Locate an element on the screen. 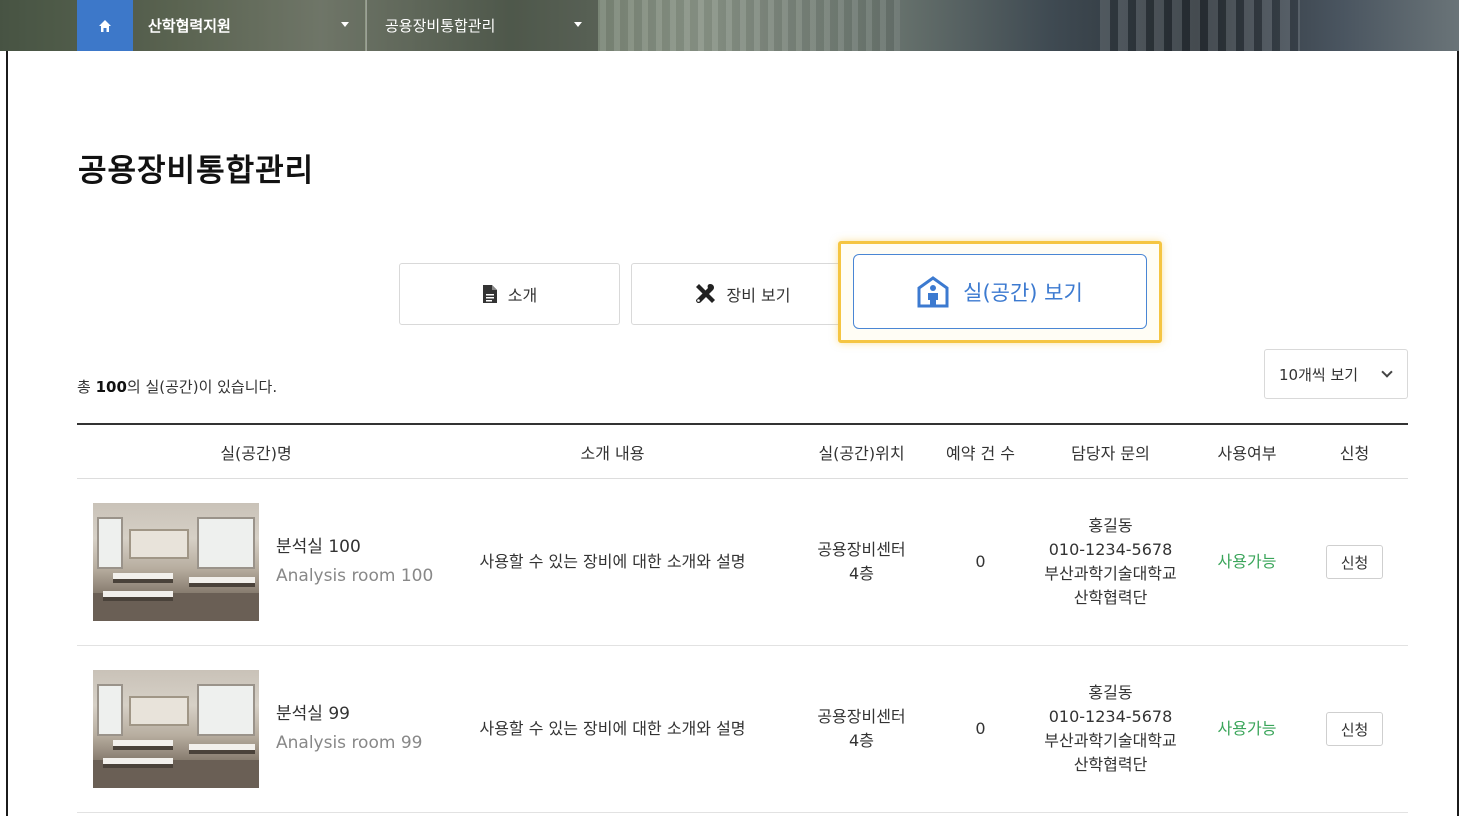  tab-intro: 소개 is located at coordinates (509, 294).